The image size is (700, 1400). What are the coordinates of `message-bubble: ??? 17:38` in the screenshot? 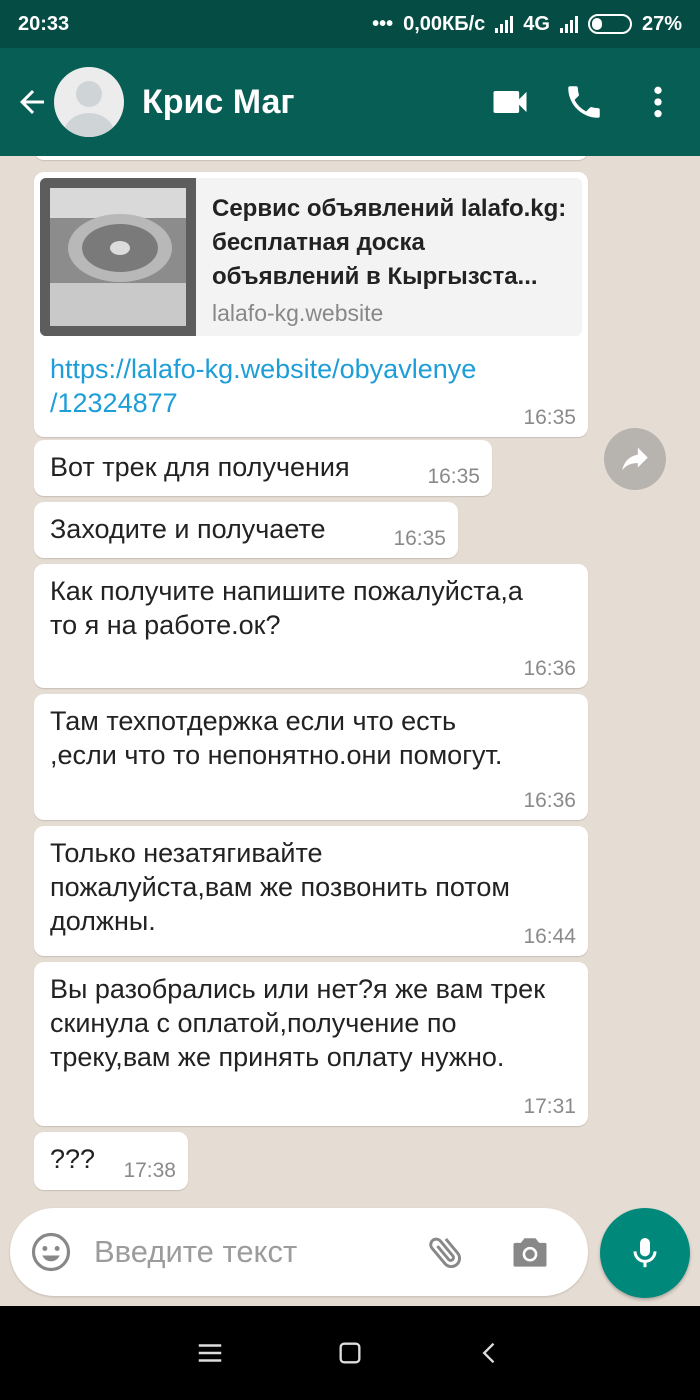 It's located at (111, 1161).